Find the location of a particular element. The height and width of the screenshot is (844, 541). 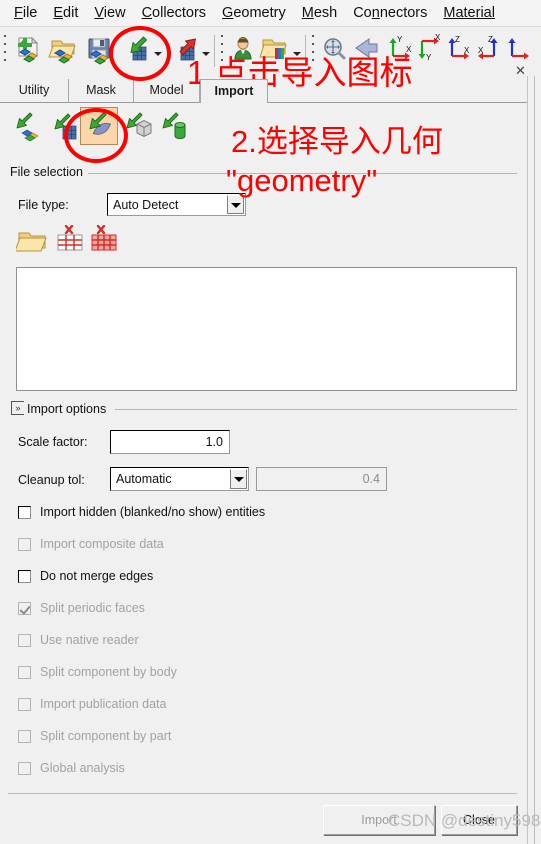

load-userprofile-dropdown-arrow is located at coordinates (296, 53).